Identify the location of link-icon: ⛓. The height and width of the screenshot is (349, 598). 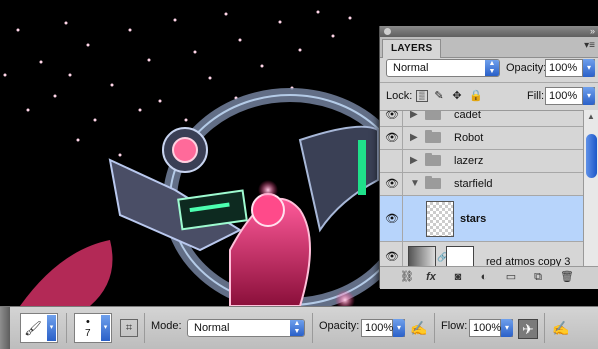
(407, 277).